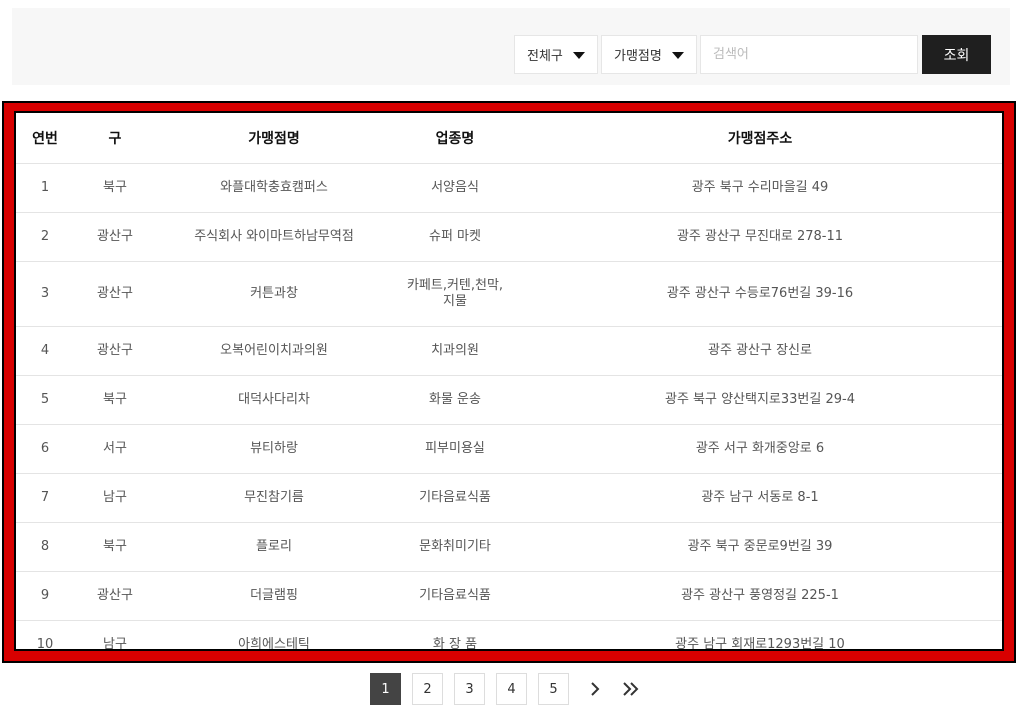 This screenshot has height=709, width=1024. I want to click on cell-business-type: 화물 운송, so click(455, 400).